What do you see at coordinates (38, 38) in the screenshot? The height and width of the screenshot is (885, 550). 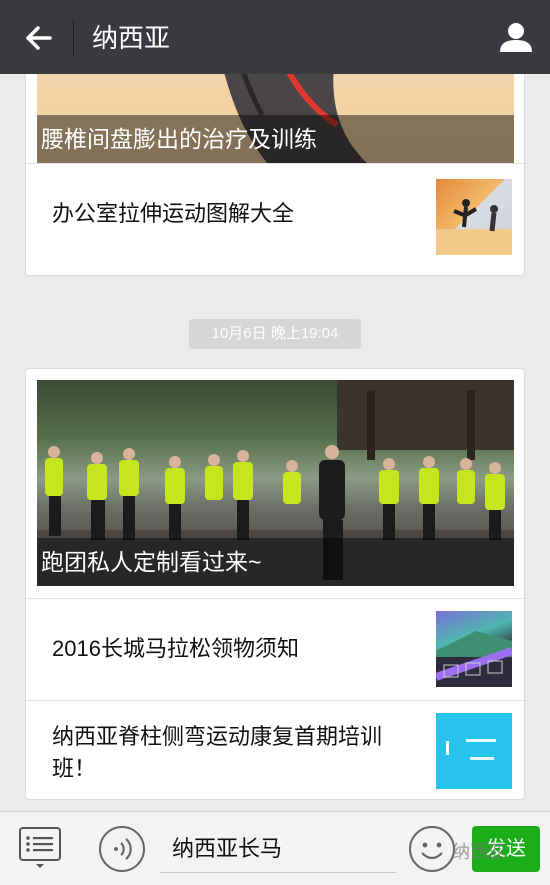 I see `back-arrow-icon` at bounding box center [38, 38].